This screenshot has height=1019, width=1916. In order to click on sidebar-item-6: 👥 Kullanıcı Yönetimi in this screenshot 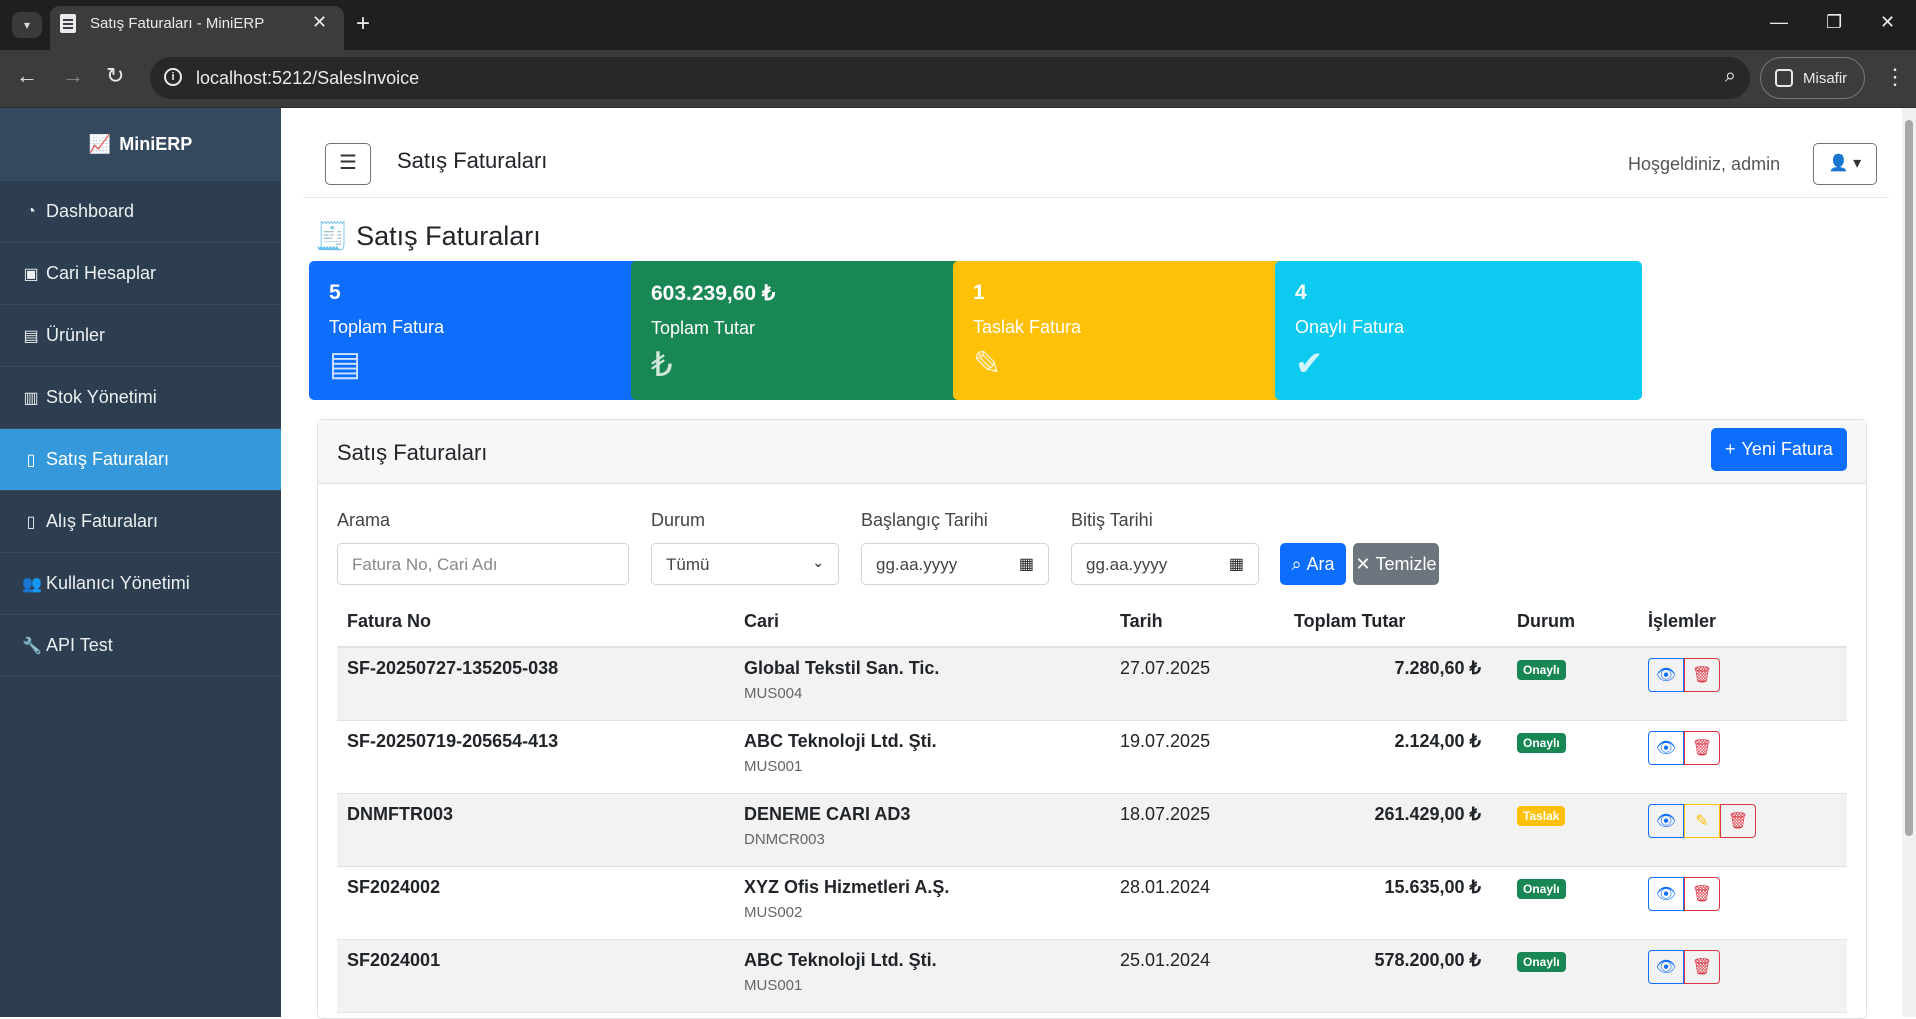, I will do `click(140, 584)`.